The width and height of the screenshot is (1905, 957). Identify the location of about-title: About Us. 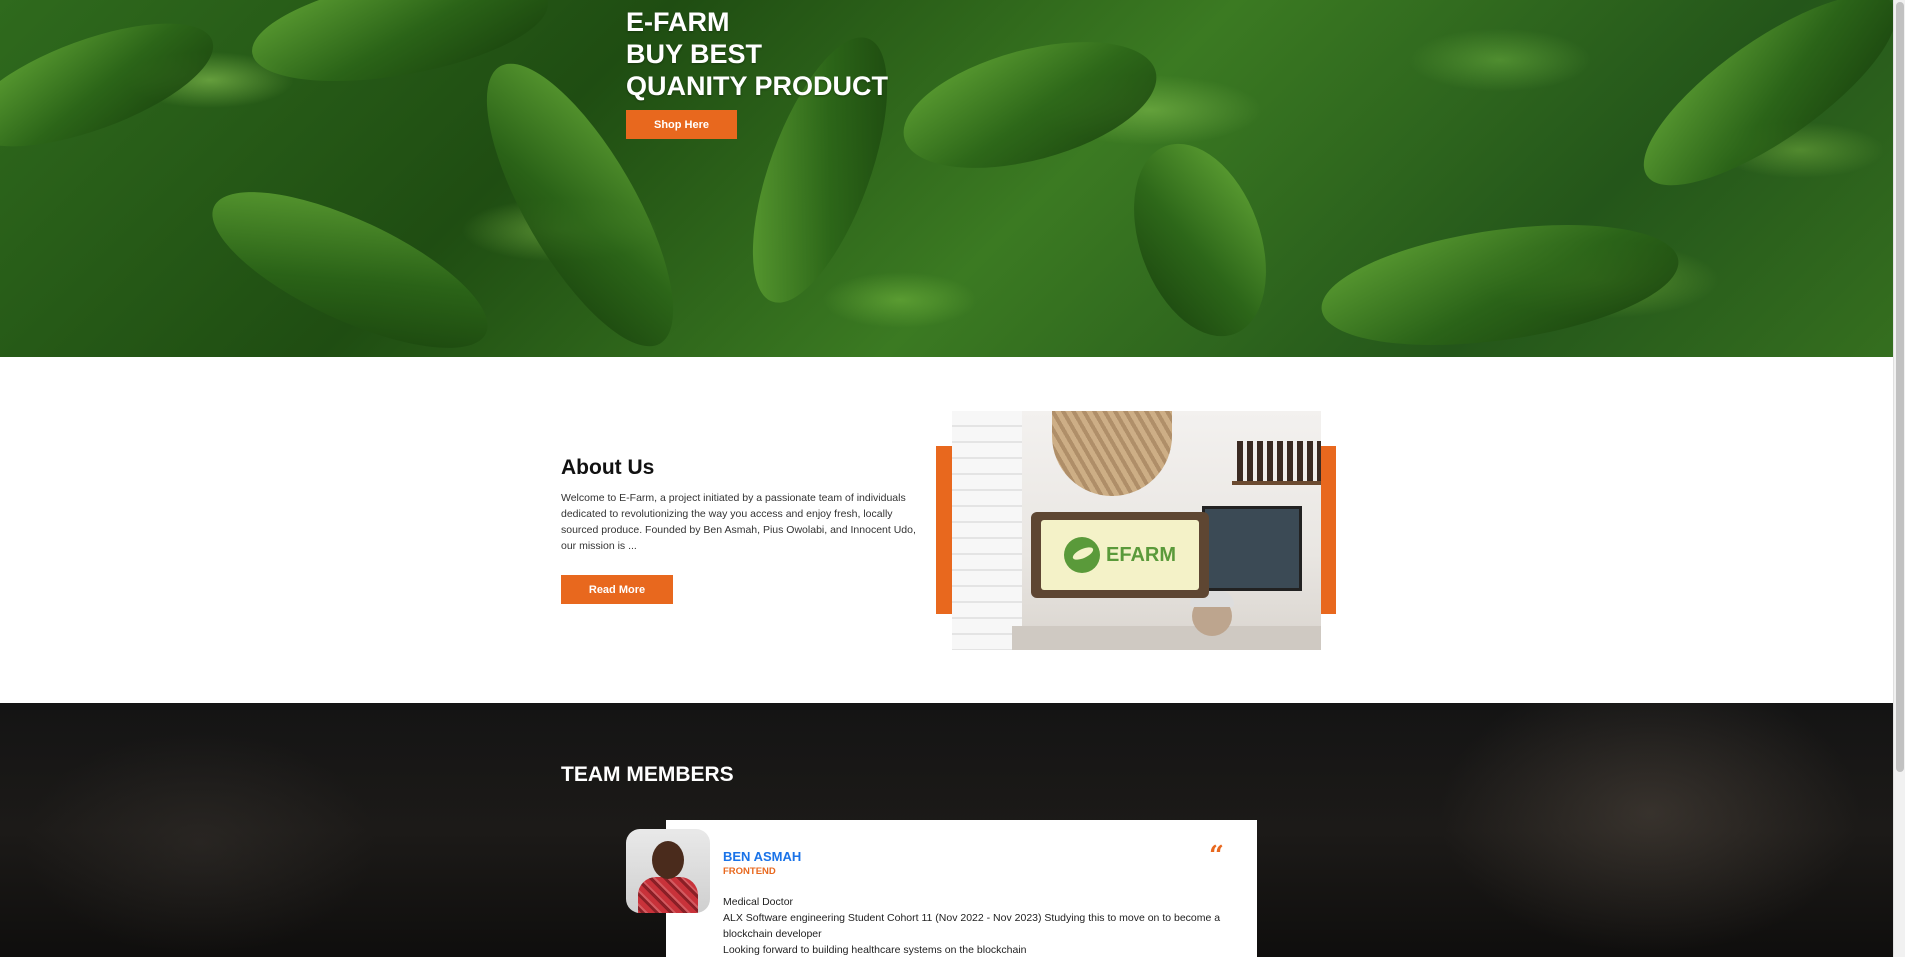
(608, 467).